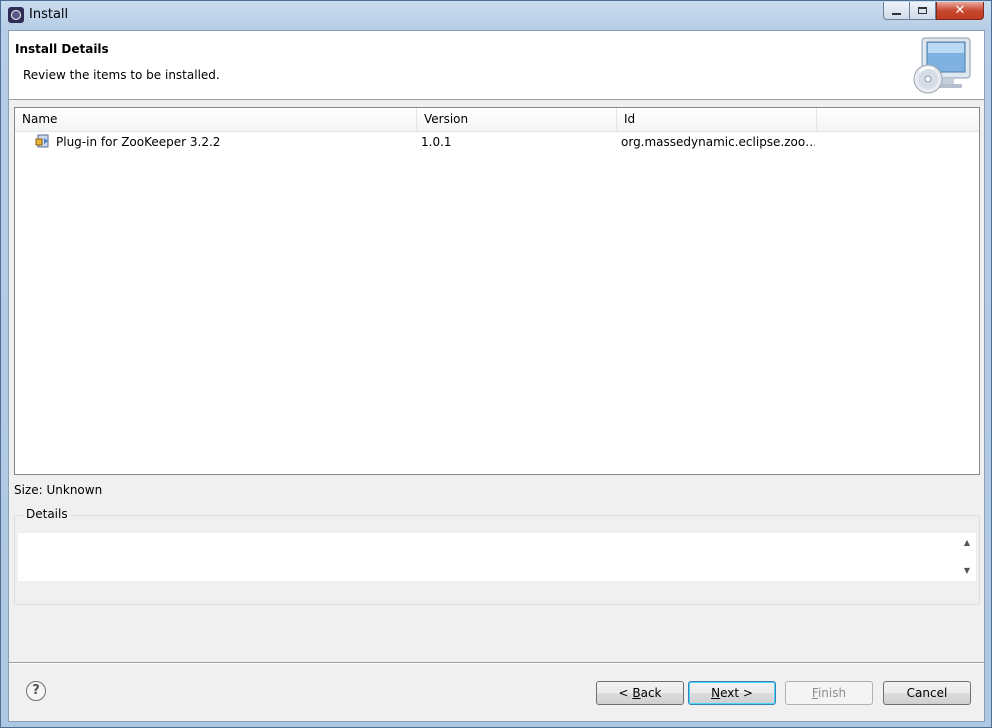 The width and height of the screenshot is (992, 728). Describe the element at coordinates (496, 15) in the screenshot. I see `title-bar: Install ✕` at that location.